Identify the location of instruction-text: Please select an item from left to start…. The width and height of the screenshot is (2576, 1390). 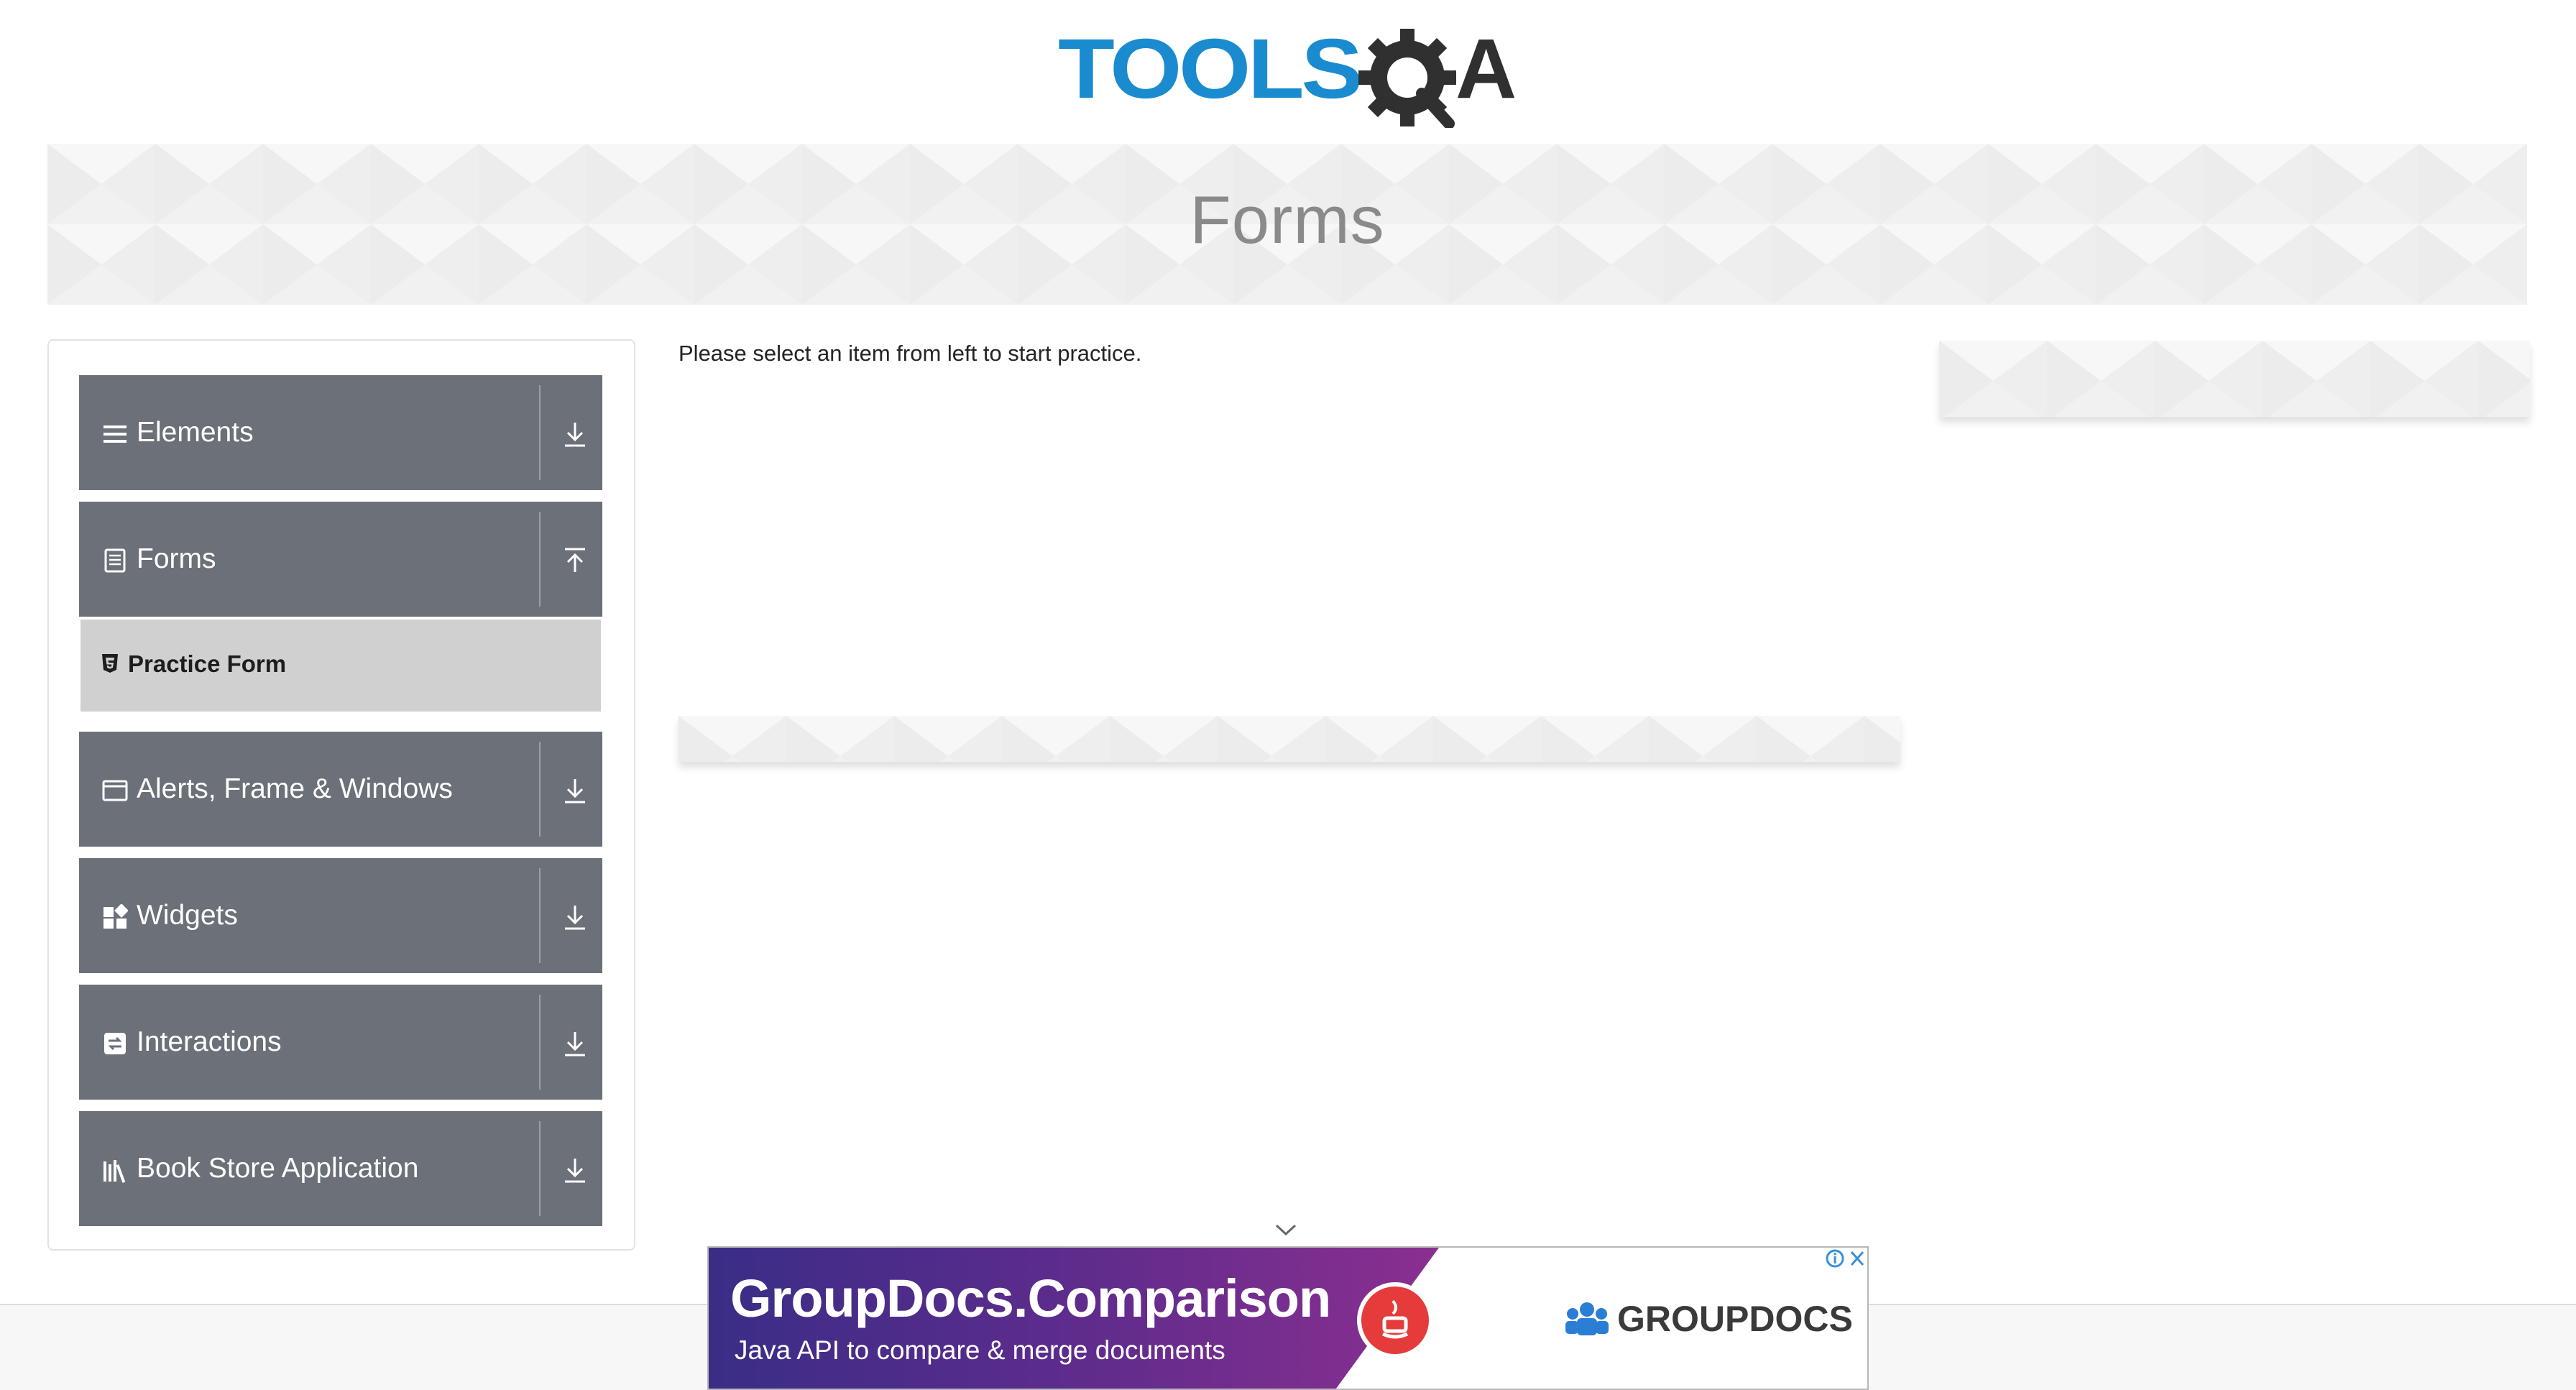
(910, 353).